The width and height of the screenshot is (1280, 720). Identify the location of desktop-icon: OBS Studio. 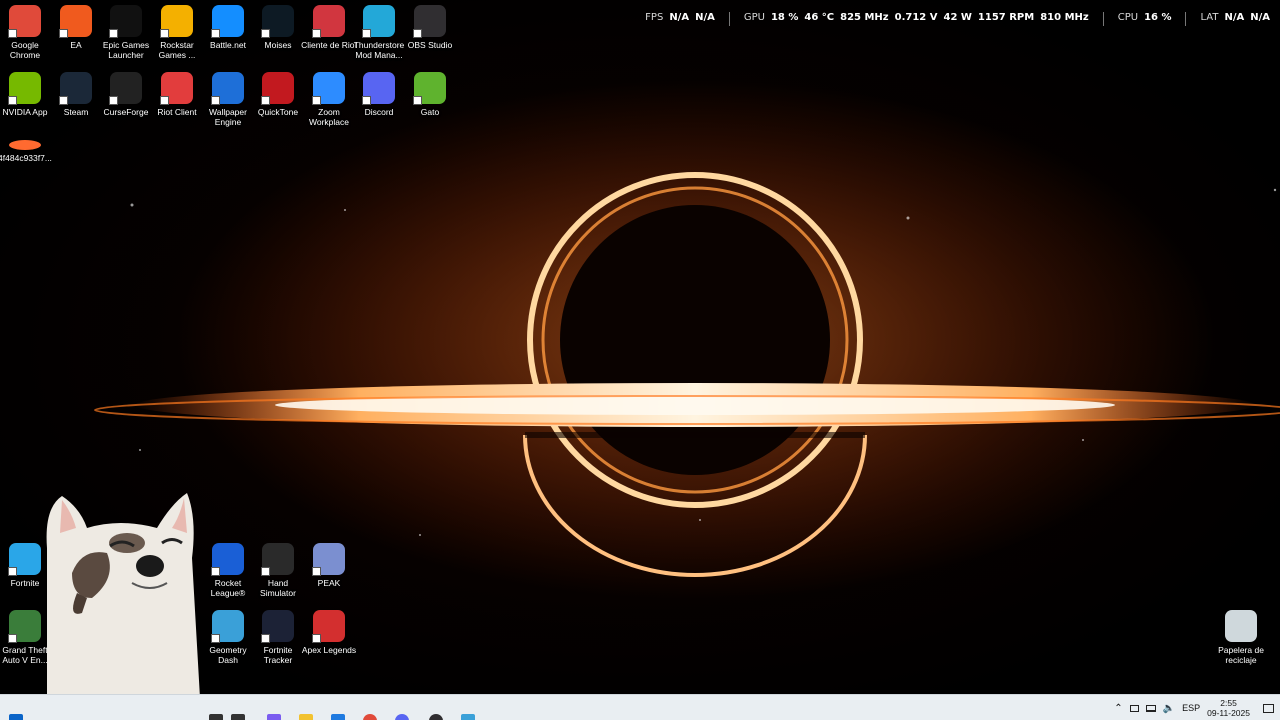
(430, 27).